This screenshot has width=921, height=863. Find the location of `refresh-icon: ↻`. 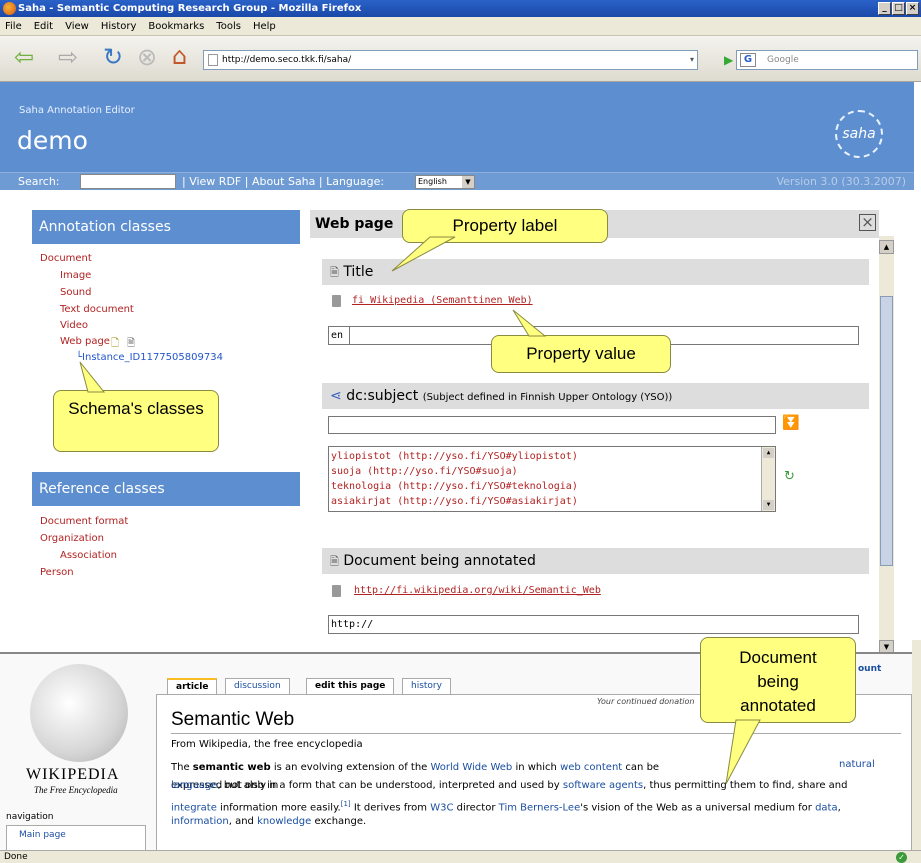

refresh-icon: ↻ is located at coordinates (789, 476).